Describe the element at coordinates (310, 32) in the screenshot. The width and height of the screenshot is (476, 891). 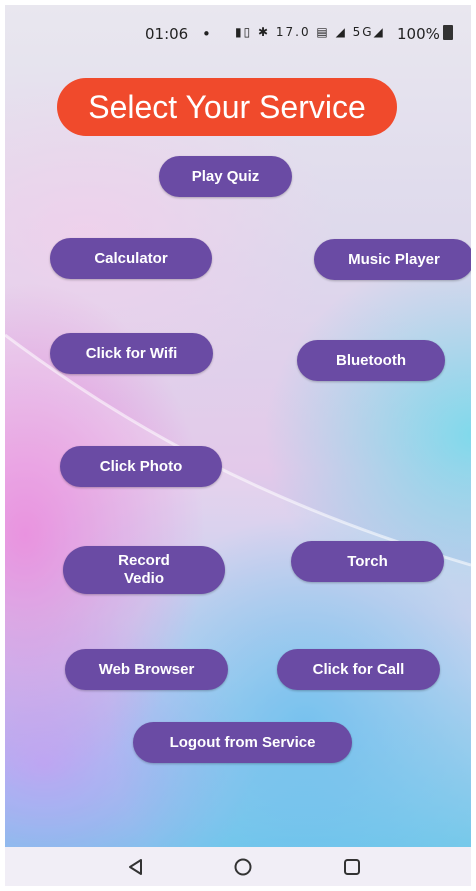
I see `status-icons: ▮▯ ✱ 17.0 ▤ ◢ 5G◢` at that location.